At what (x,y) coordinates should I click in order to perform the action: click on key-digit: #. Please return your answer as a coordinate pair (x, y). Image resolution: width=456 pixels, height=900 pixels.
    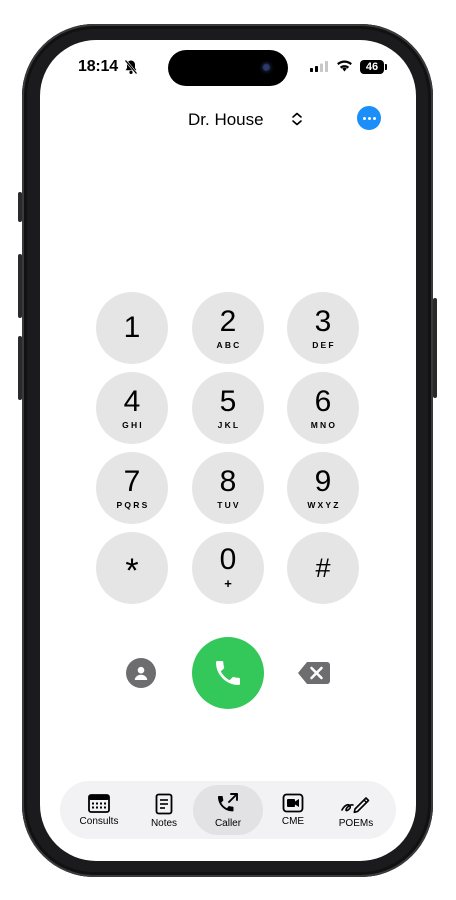
    Looking at the image, I should click on (323, 568).